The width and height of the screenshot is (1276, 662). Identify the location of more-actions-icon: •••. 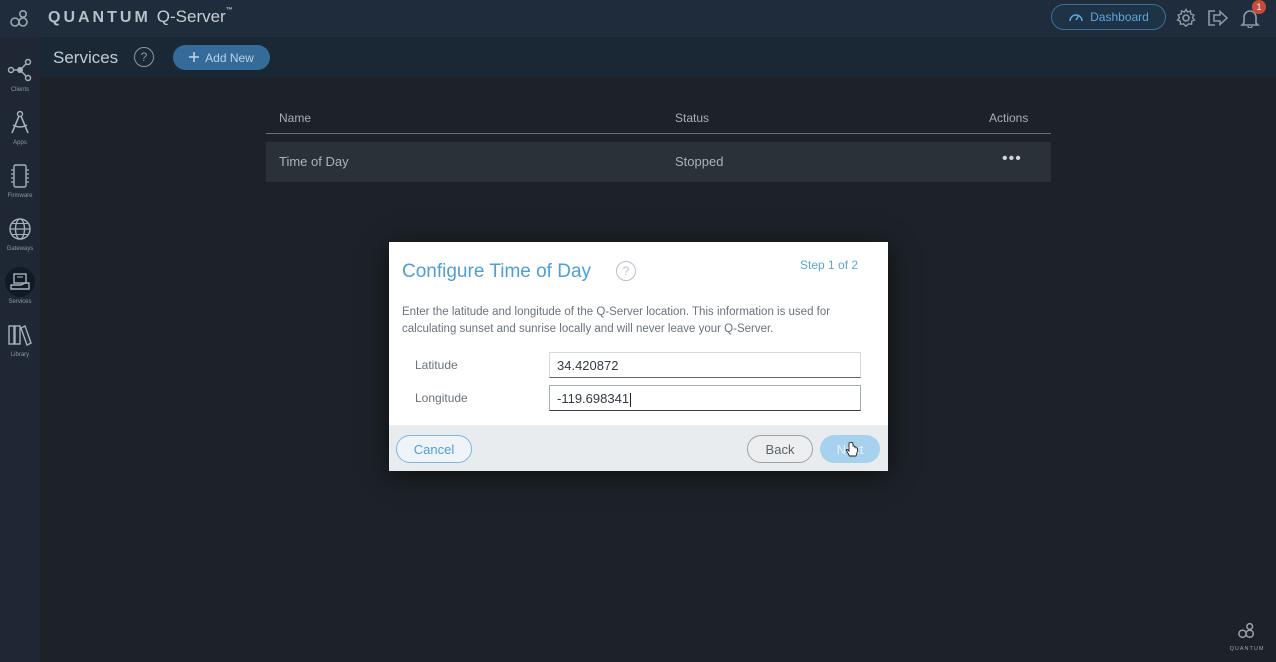
(1012, 159).